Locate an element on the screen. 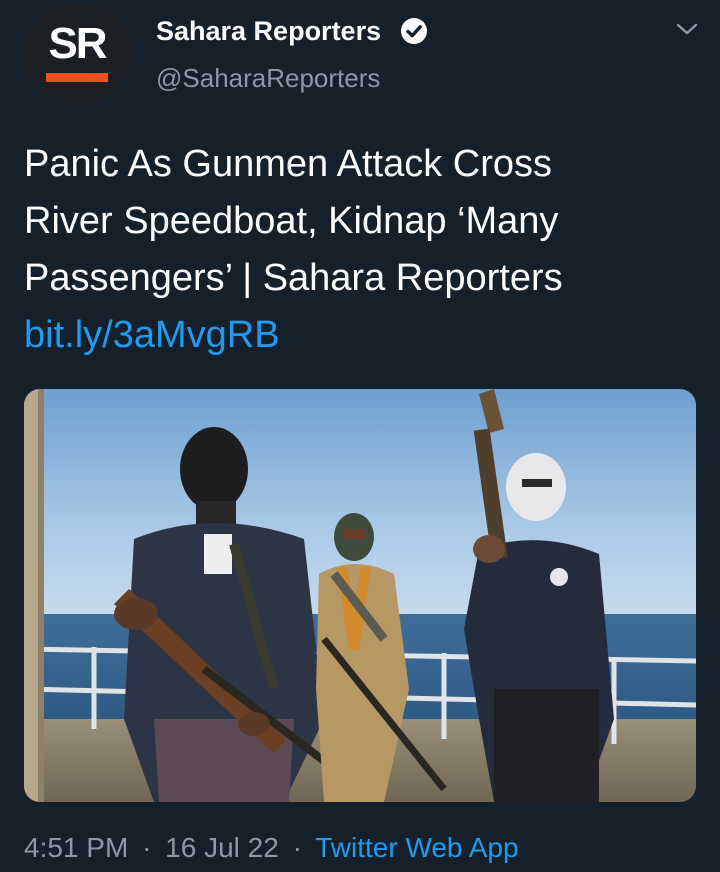 Image resolution: width=720 pixels, height=872 pixels. tweet-text-line: River Speedboat, Kidnap ‘Many is located at coordinates (291, 221).